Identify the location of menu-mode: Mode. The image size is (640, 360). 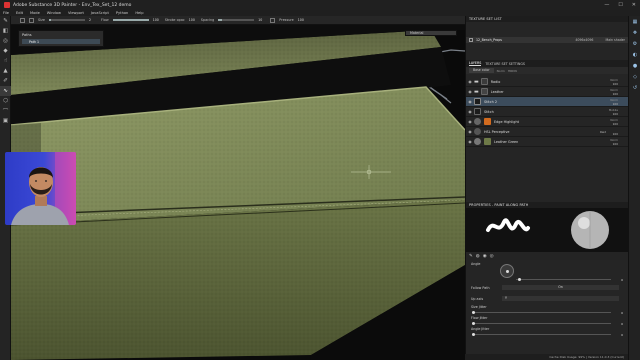
(35, 13).